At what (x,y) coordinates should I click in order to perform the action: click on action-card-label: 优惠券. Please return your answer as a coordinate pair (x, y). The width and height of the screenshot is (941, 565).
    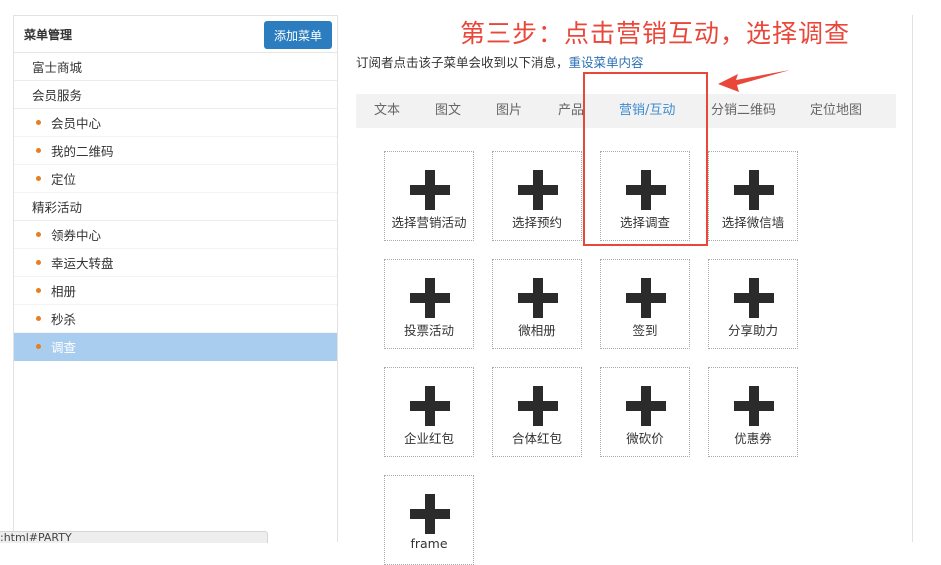
    Looking at the image, I should click on (753, 438).